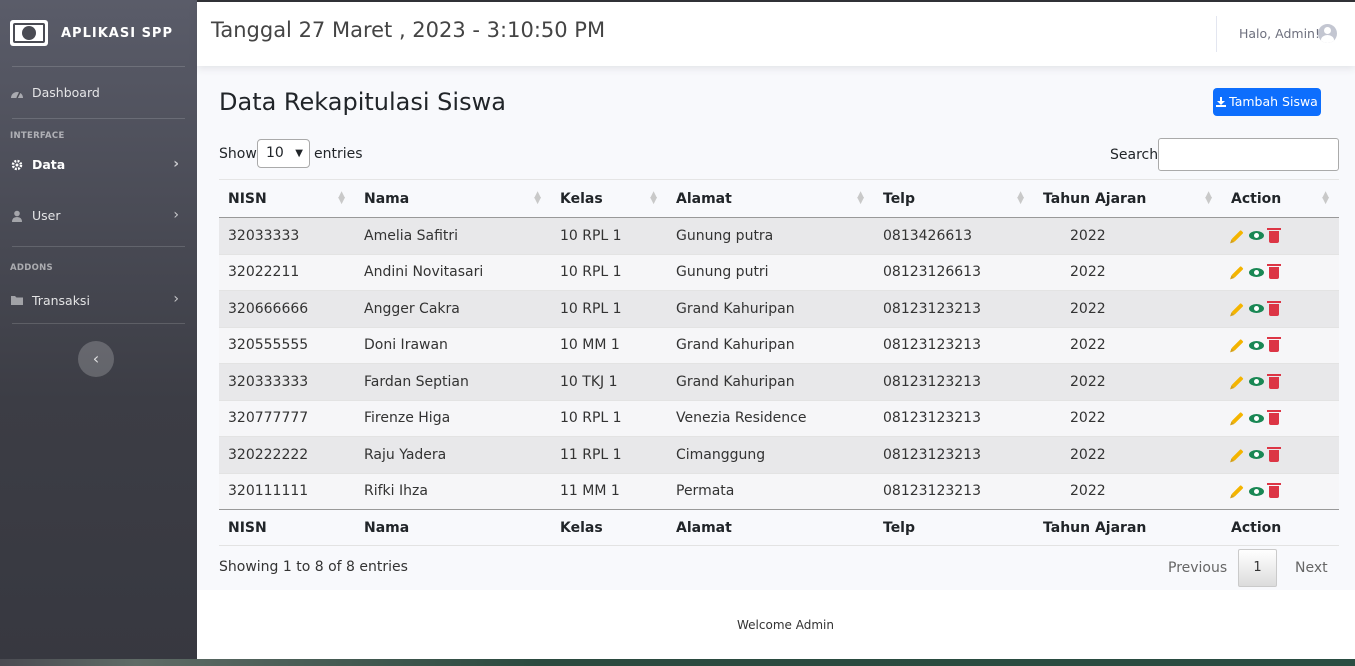 The width and height of the screenshot is (1355, 666). Describe the element at coordinates (287, 527) in the screenshot. I see `column-footer-nisn: NISN` at that location.